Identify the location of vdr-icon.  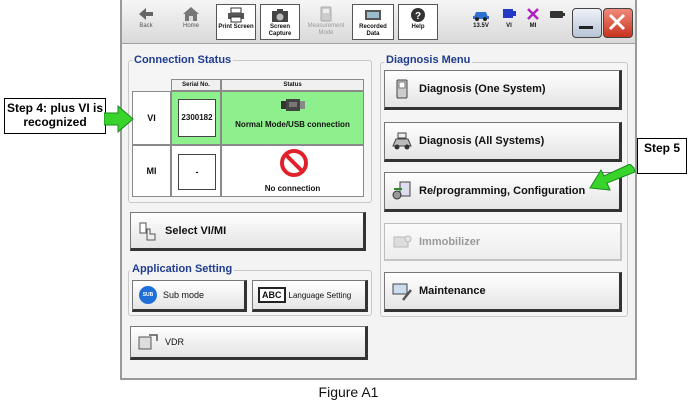
(148, 342).